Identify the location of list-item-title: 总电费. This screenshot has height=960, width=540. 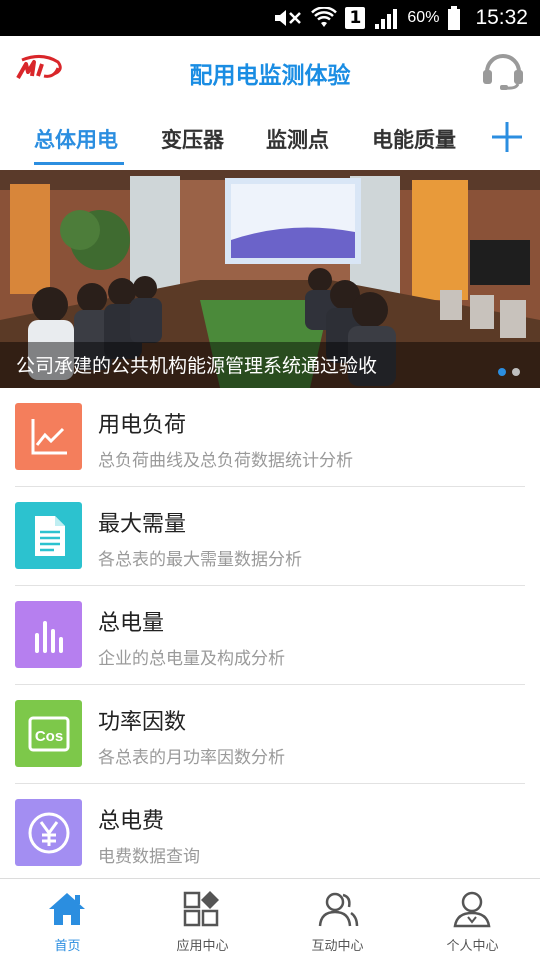
(131, 821).